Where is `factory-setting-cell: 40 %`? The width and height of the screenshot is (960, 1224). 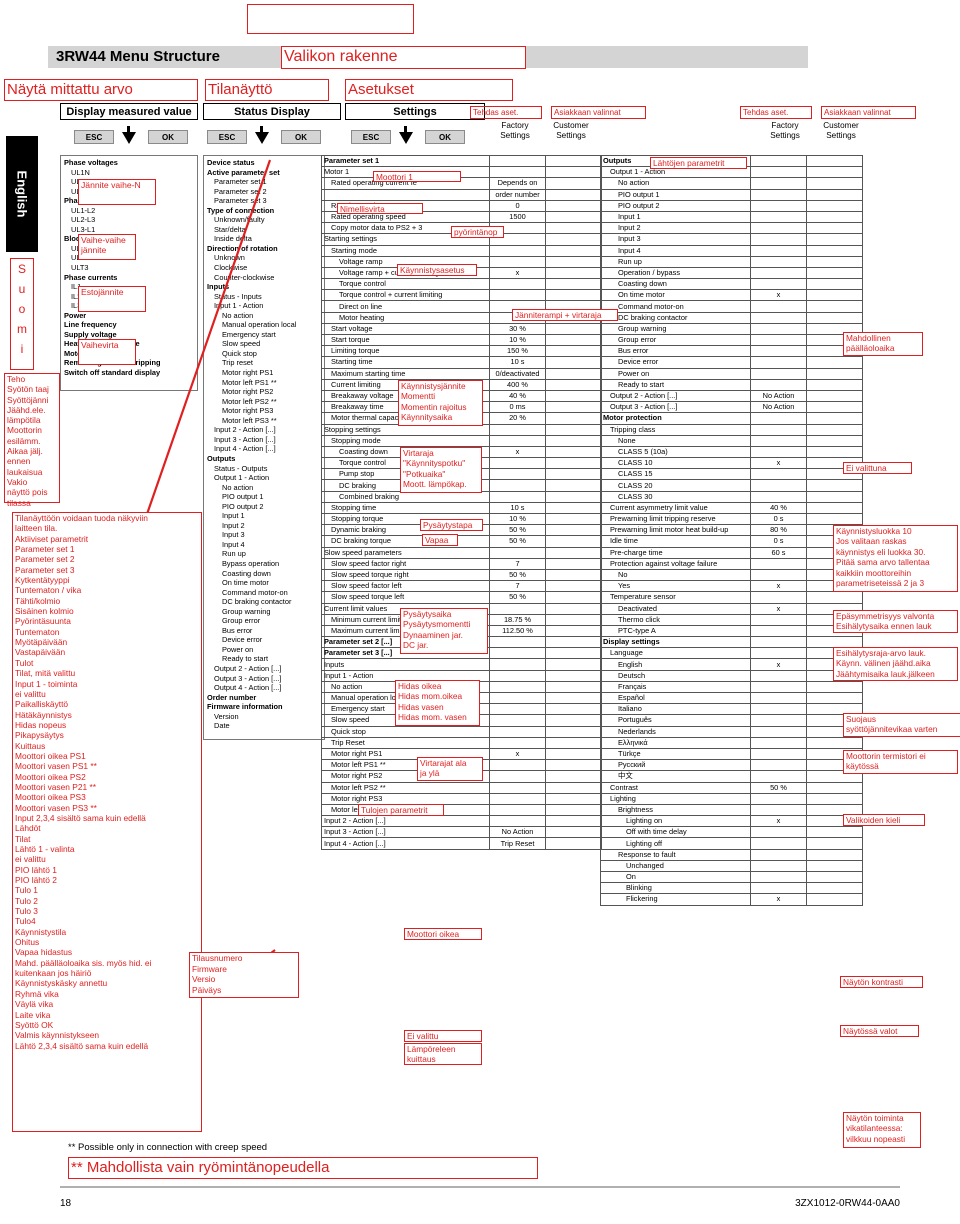 factory-setting-cell: 40 % is located at coordinates (778, 508).